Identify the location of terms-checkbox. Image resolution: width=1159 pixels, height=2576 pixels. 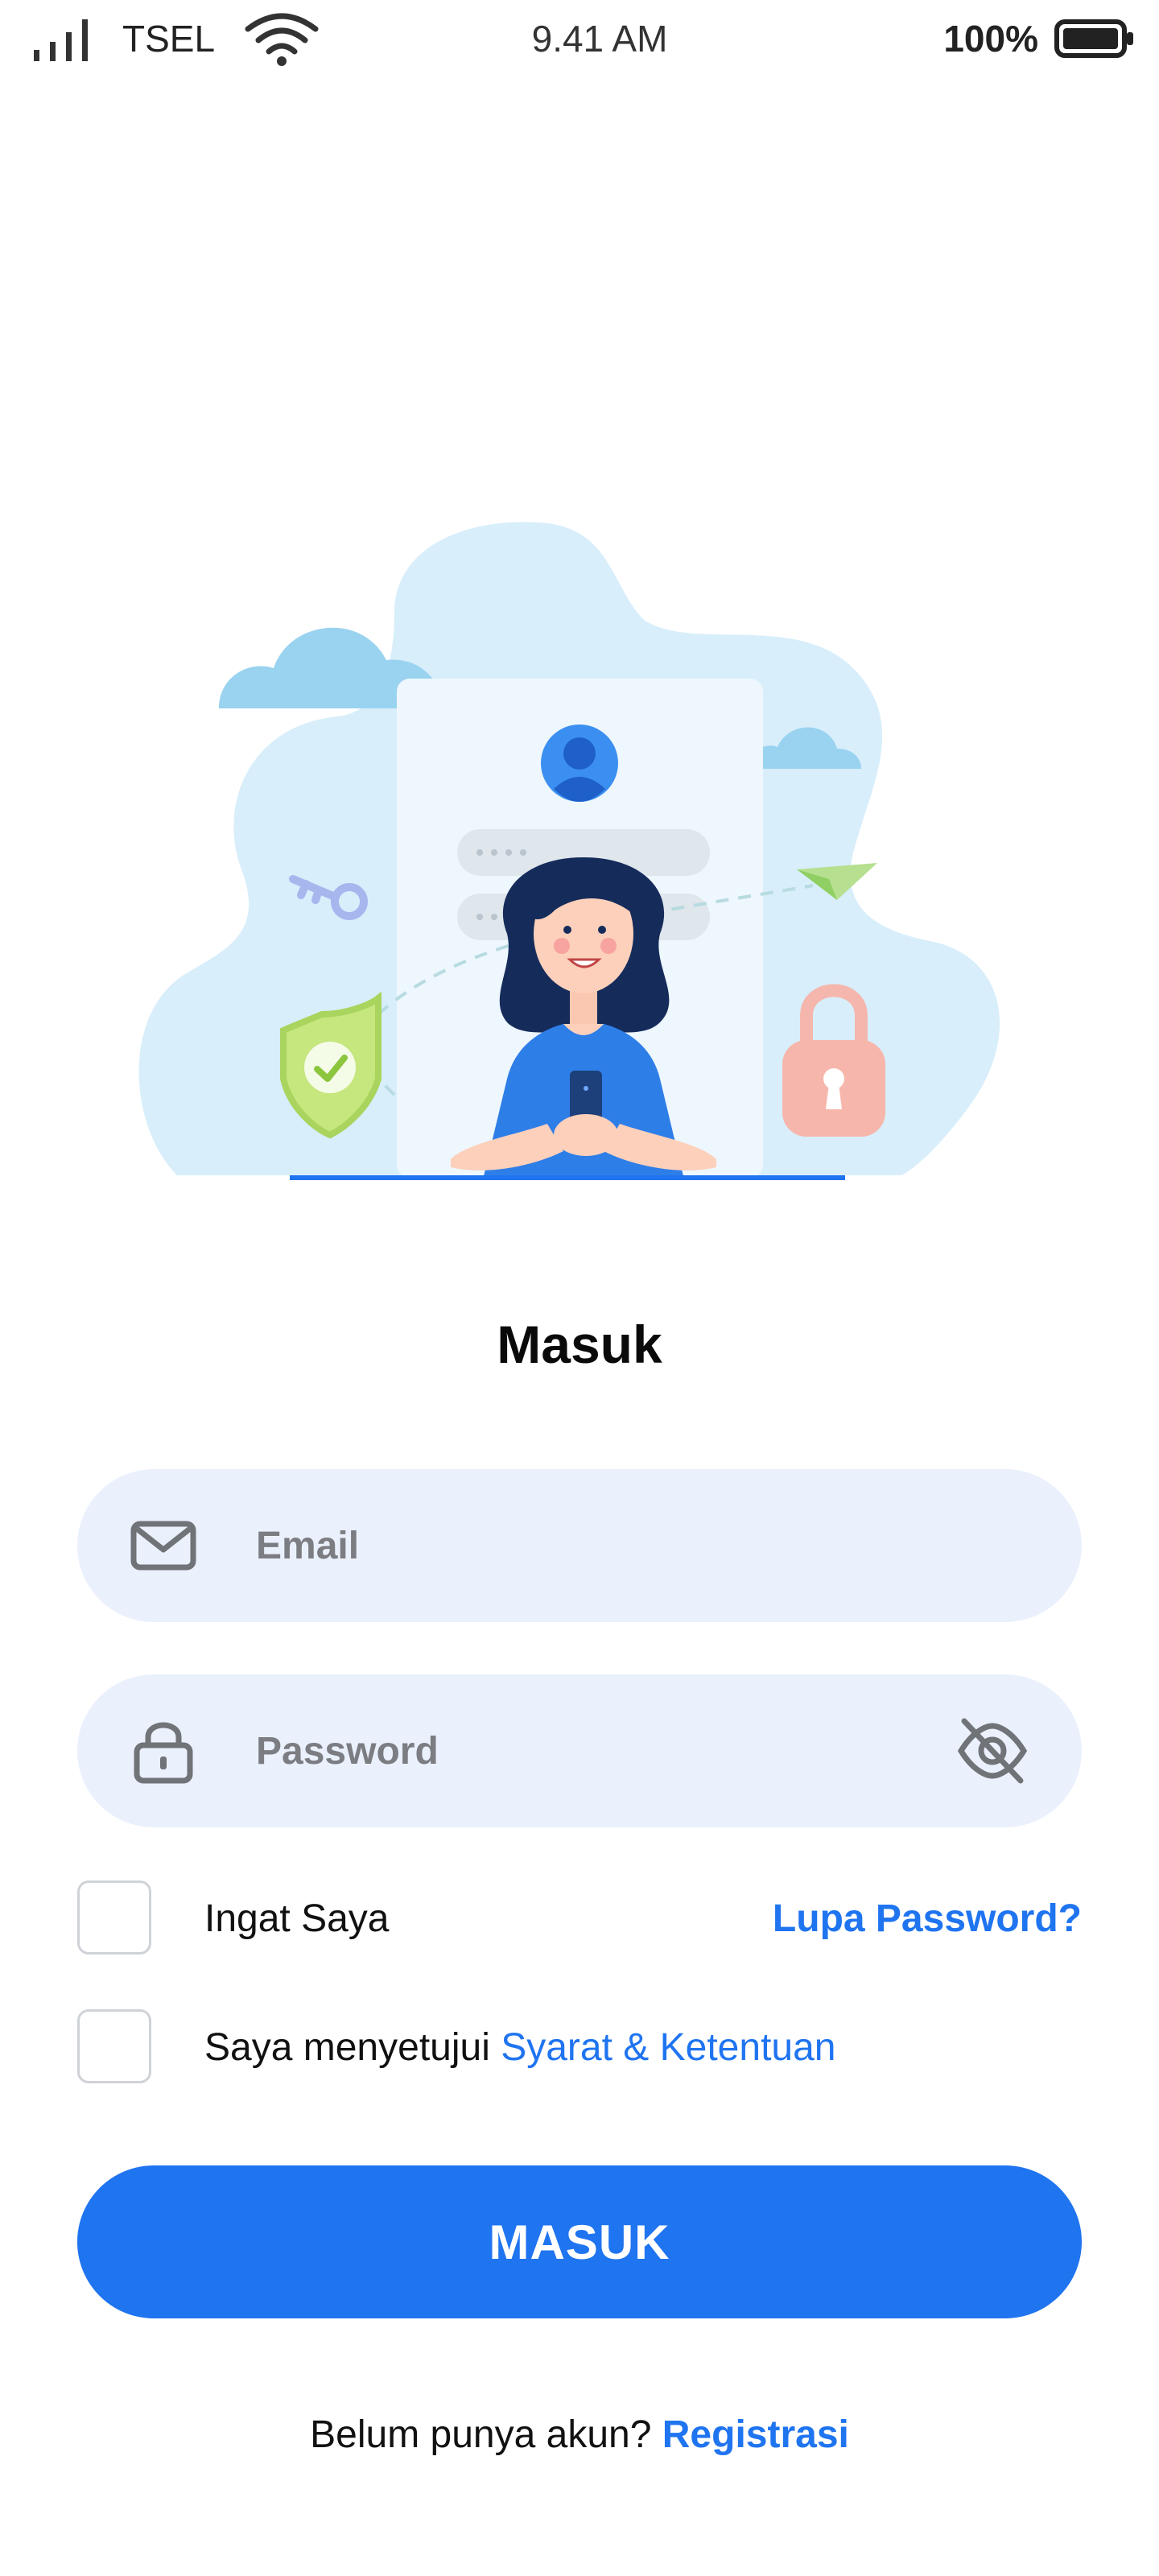
(114, 2046).